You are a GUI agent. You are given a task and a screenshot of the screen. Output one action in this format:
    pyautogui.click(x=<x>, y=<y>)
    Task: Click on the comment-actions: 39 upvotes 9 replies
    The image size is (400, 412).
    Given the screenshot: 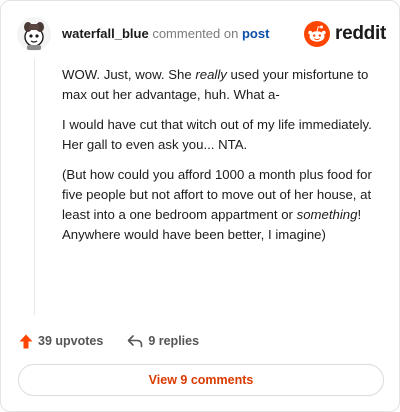 What is the action you would take?
    pyautogui.click(x=121, y=341)
    